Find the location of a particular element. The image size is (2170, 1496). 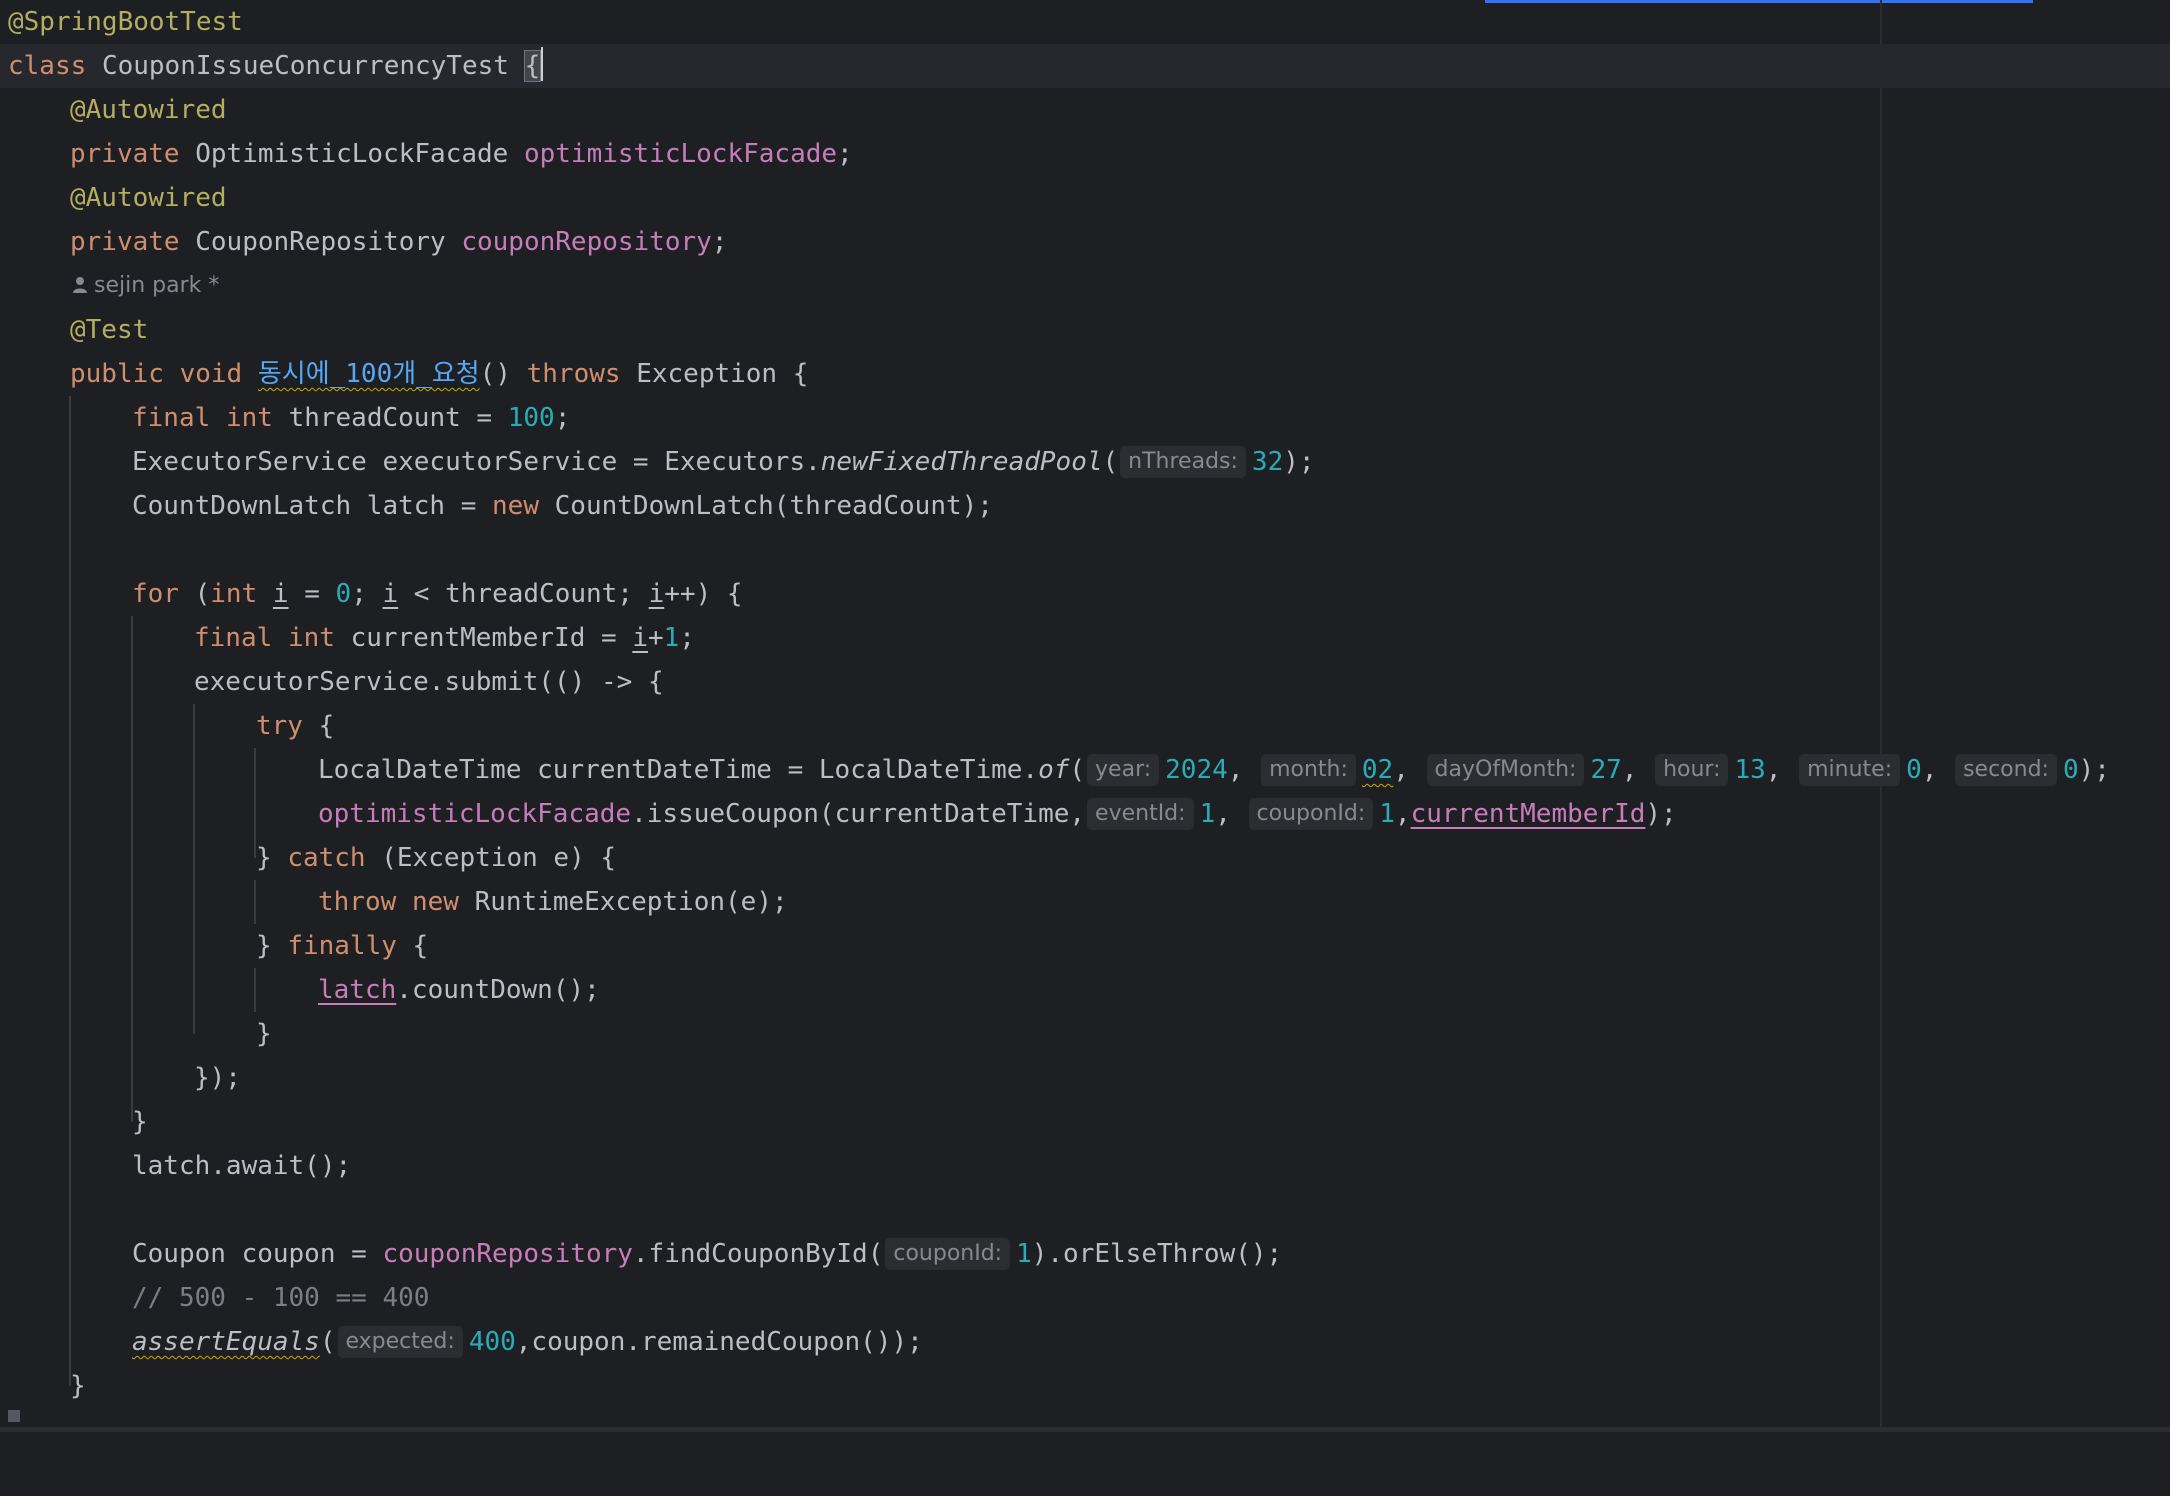

keyword-token: void is located at coordinates (211, 374).